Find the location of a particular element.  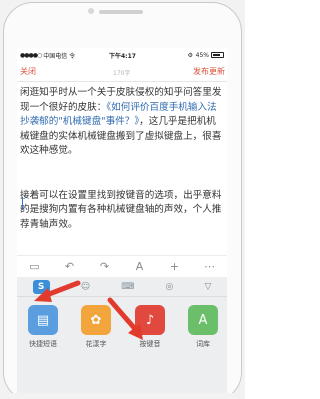

app-flower-text: ✿ 花漾字 is located at coordinates (96, 327).